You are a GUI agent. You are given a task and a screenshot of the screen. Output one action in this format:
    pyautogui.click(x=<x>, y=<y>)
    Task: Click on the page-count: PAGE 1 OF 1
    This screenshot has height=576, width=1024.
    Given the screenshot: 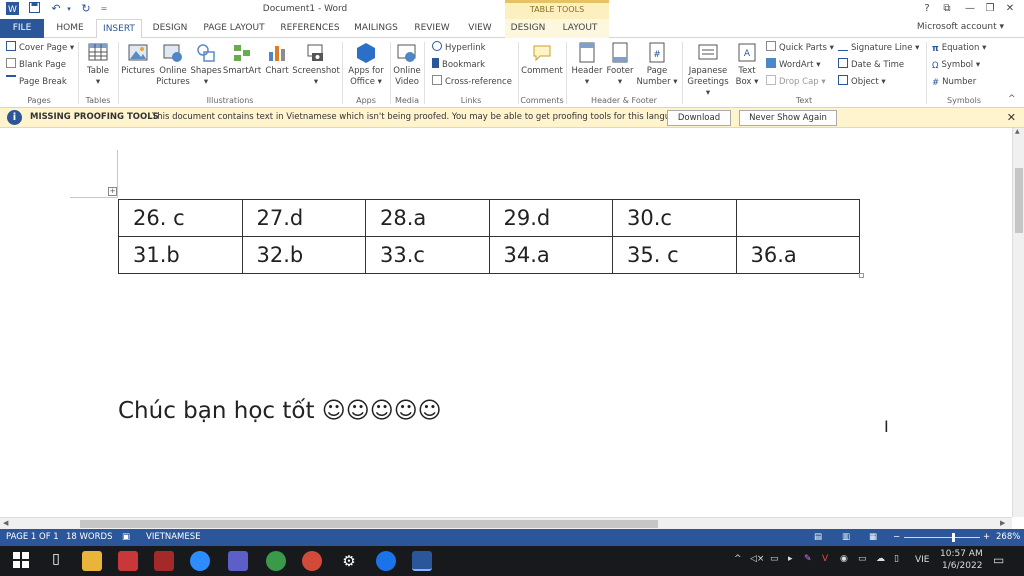 What is the action you would take?
    pyautogui.click(x=32, y=537)
    